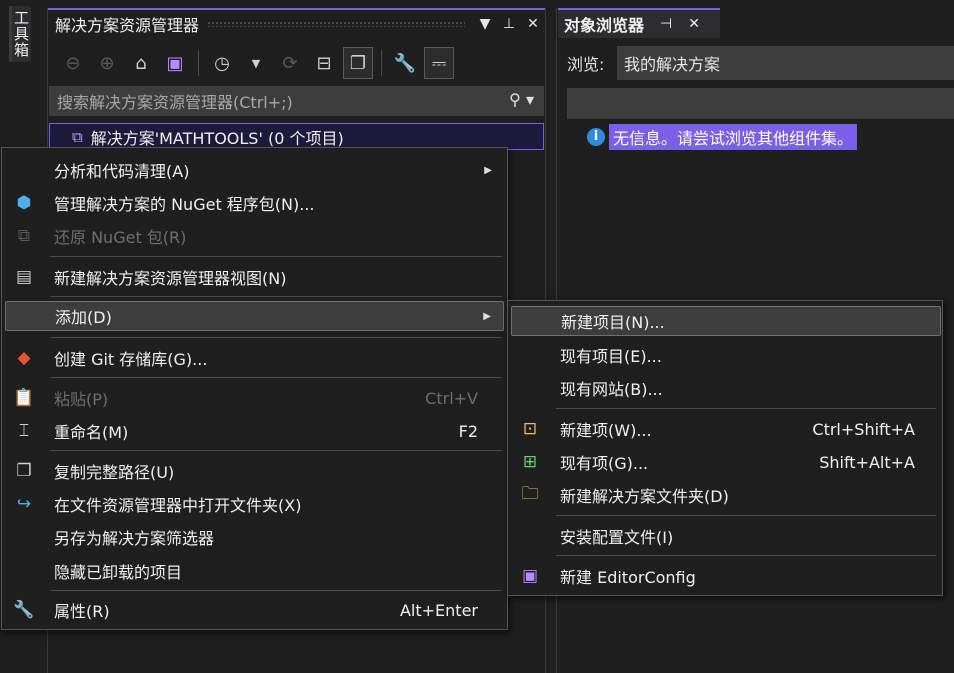 The image size is (954, 673). I want to click on object-browser-search-input, so click(760, 103).